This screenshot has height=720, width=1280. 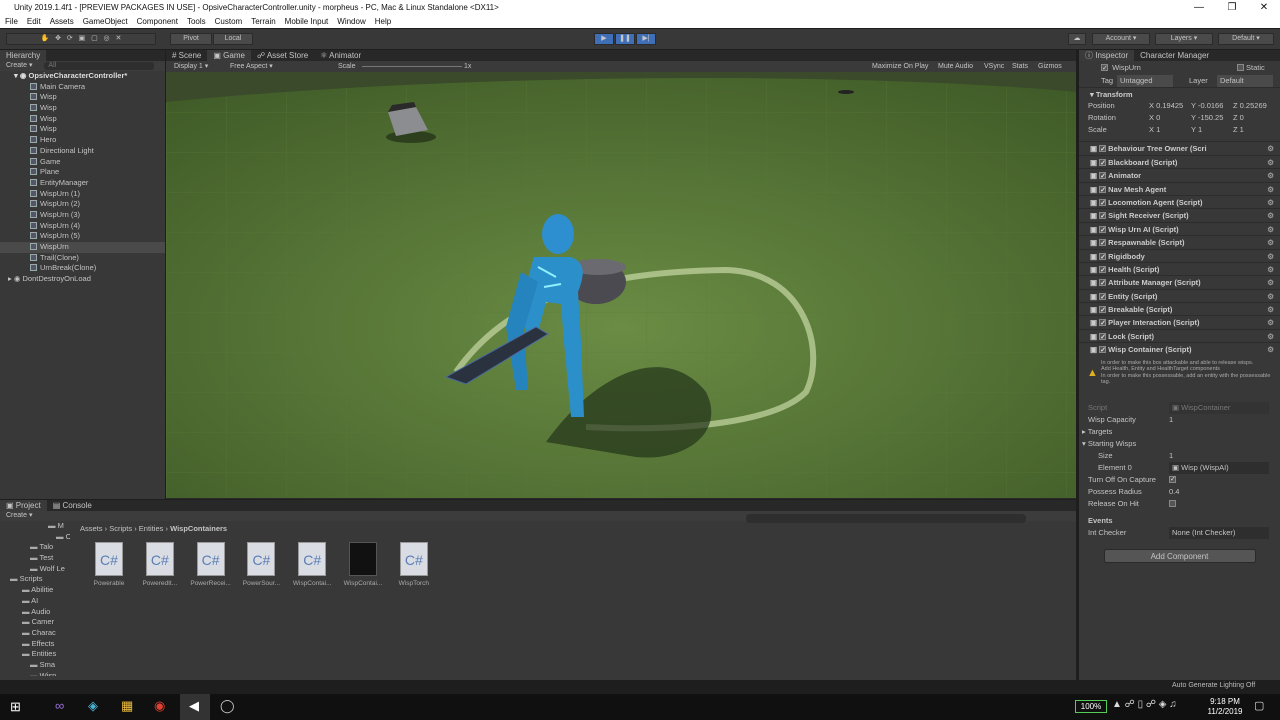 What do you see at coordinates (383, 21) in the screenshot?
I see `menu-help: Help` at bounding box center [383, 21].